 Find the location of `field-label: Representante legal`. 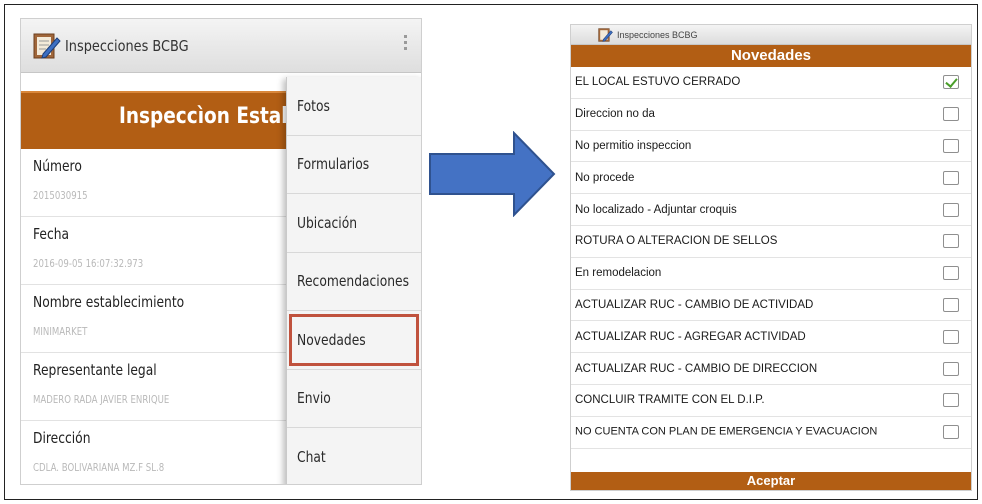

field-label: Representante legal is located at coordinates (95, 370).